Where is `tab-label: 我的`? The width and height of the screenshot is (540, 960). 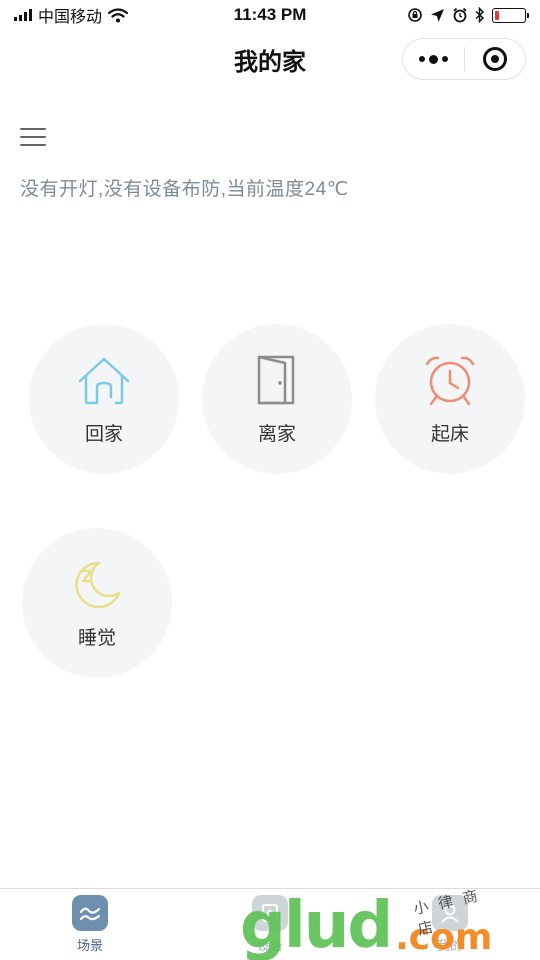 tab-label: 我的 is located at coordinates (449, 945).